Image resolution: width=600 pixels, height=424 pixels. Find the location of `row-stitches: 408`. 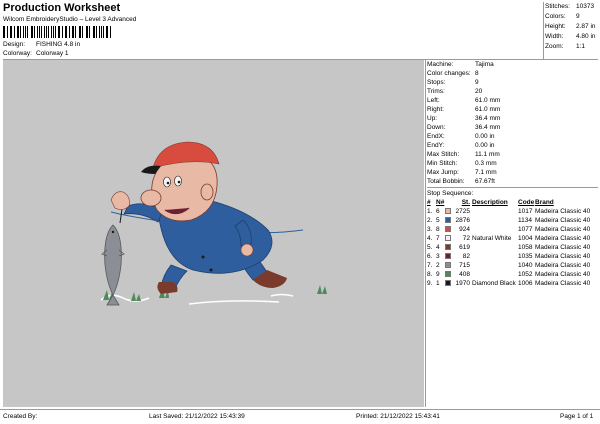

row-stitches: 408 is located at coordinates (464, 274).